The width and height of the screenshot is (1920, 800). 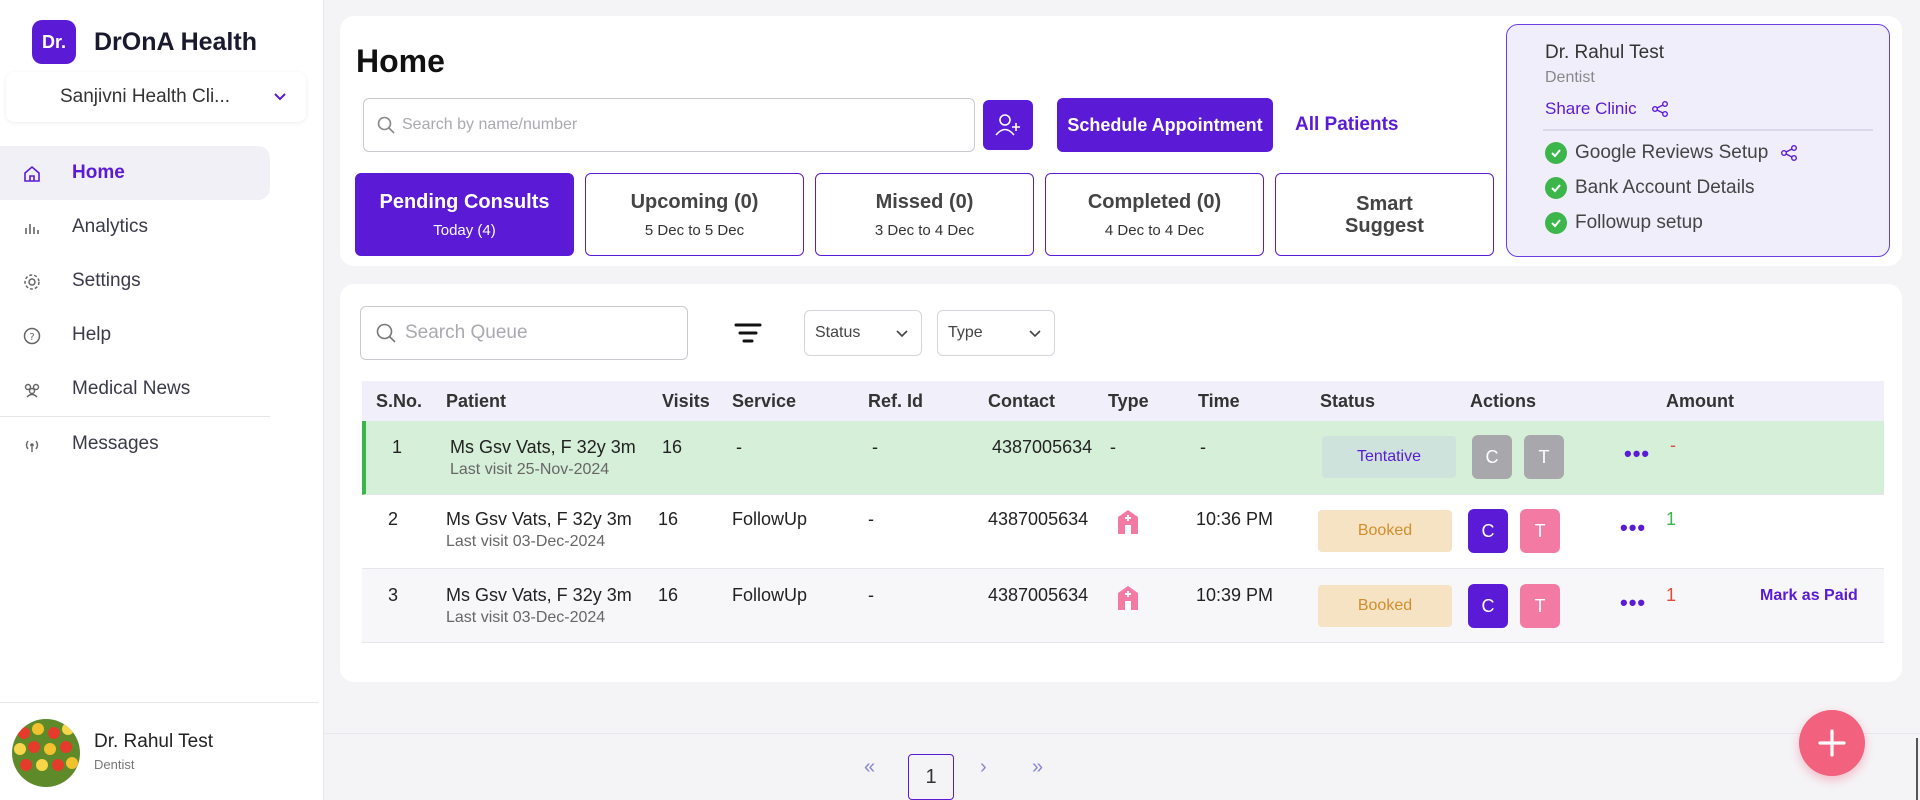 I want to click on checklist-label: Followup setup, so click(x=1639, y=222).